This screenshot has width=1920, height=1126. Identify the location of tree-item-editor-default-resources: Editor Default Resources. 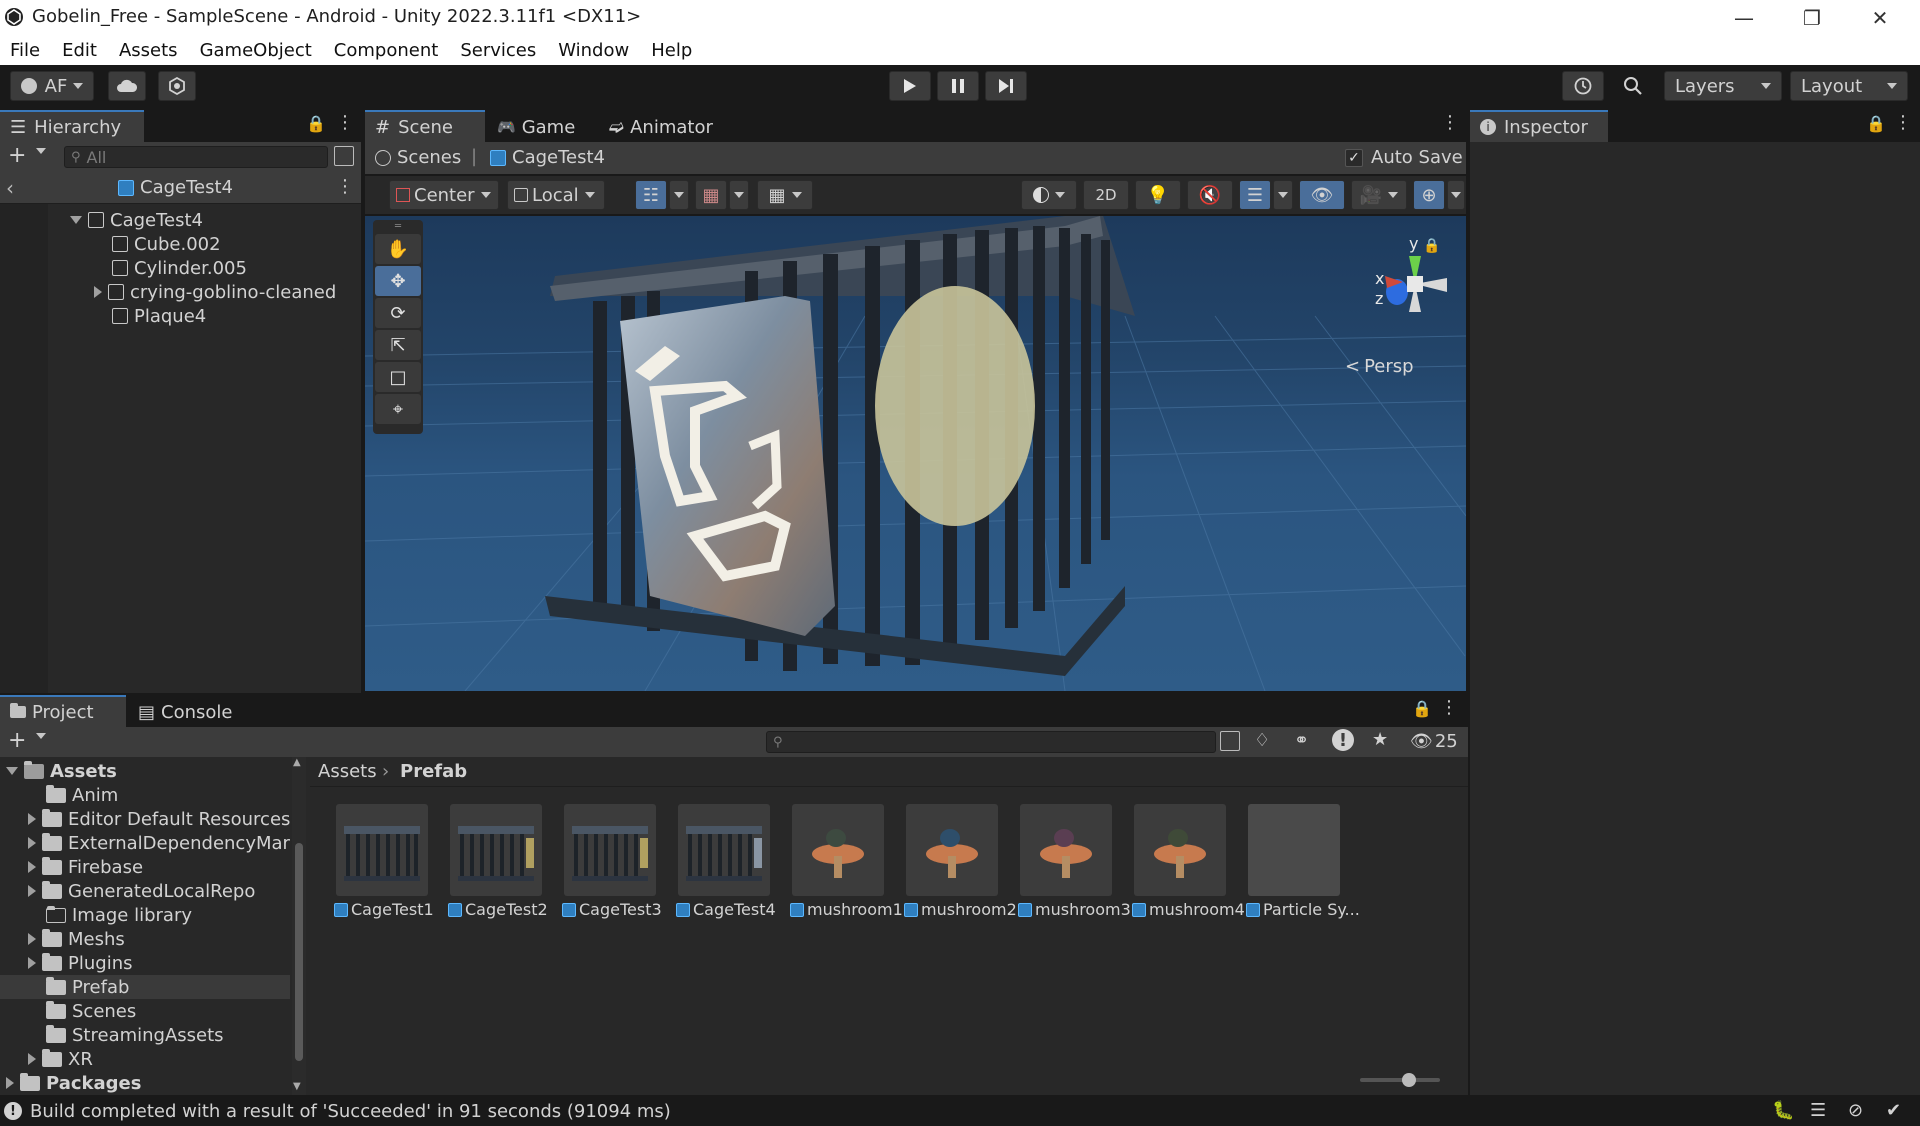
(159, 819).